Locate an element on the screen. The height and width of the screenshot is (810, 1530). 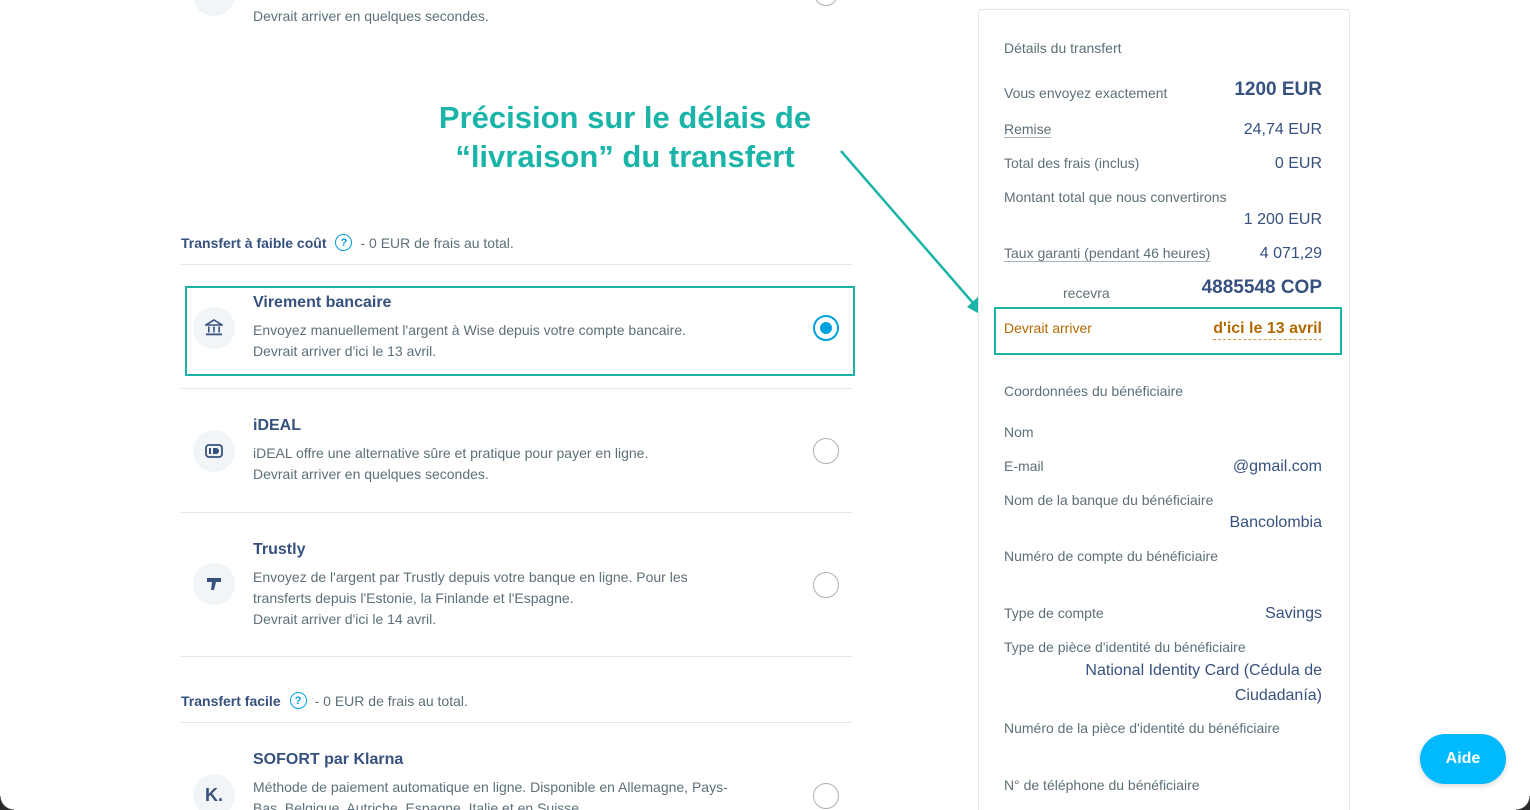
option-name: iDEAL is located at coordinates (277, 425).